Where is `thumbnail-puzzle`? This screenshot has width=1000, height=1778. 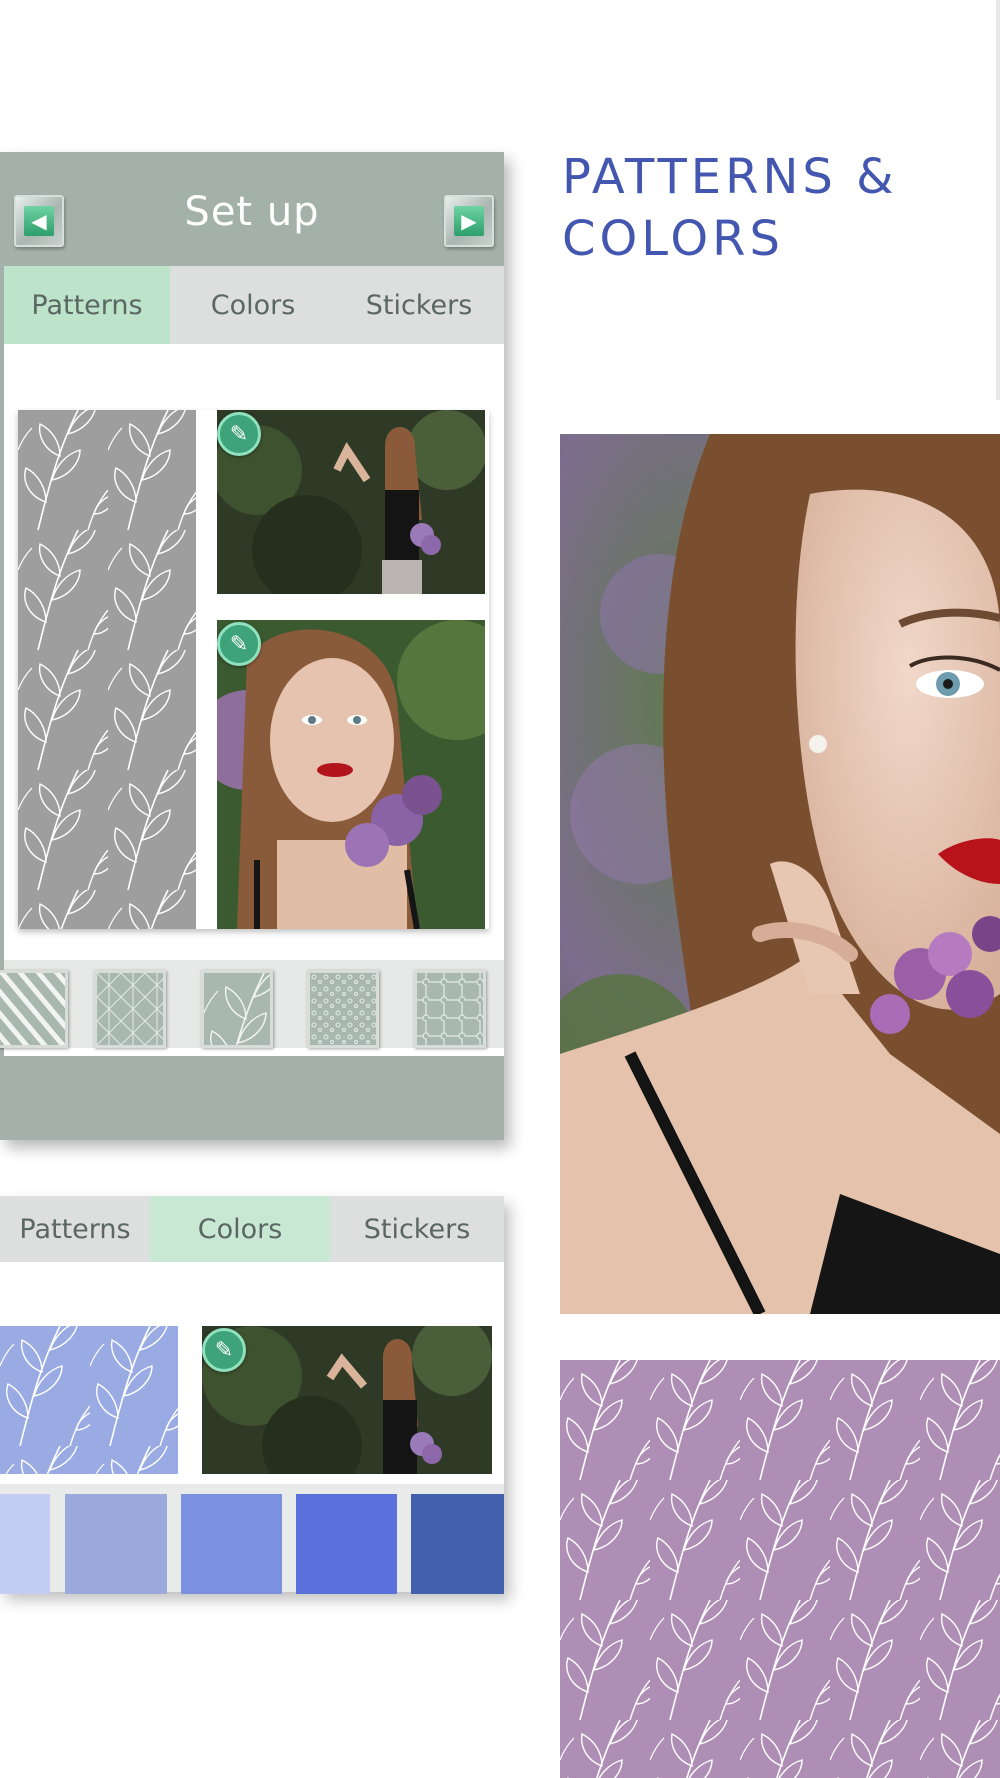
thumbnail-puzzle is located at coordinates (450, 1009).